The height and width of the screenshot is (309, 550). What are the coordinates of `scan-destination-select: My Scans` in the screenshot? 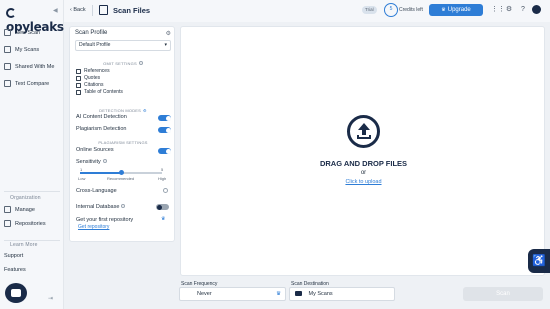 It's located at (342, 294).